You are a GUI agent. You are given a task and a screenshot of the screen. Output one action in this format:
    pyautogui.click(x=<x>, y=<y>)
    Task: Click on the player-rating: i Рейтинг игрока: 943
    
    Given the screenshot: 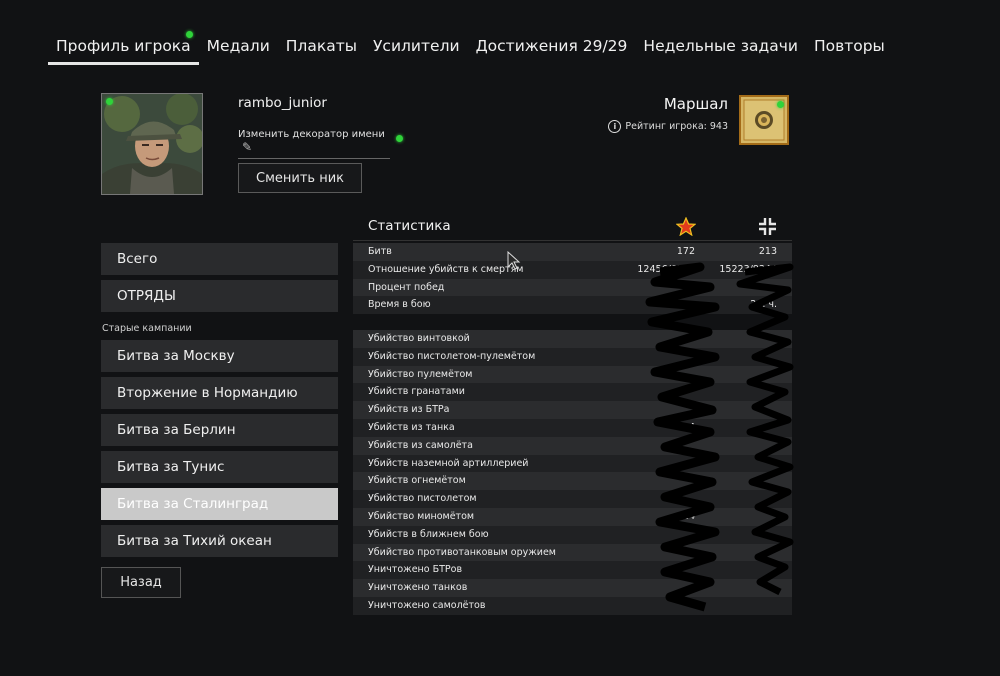 What is the action you would take?
    pyautogui.click(x=668, y=126)
    